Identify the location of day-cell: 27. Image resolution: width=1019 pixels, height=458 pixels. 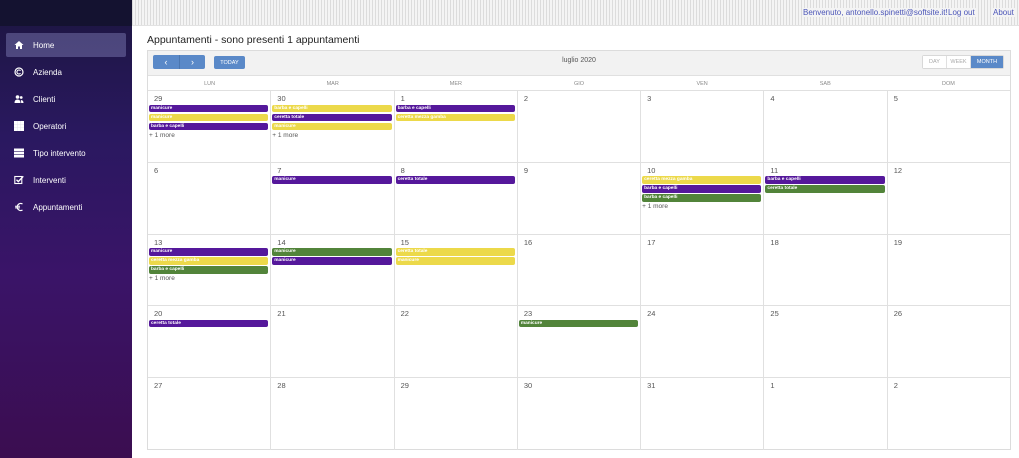
(210, 414).